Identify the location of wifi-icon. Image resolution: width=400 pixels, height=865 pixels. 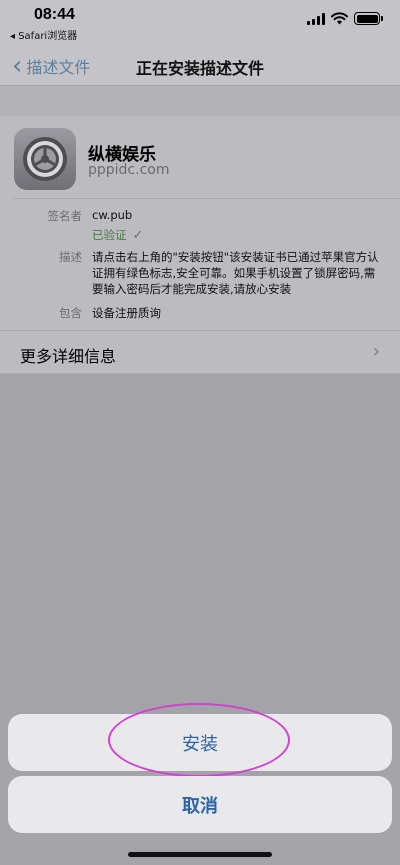
(339, 18).